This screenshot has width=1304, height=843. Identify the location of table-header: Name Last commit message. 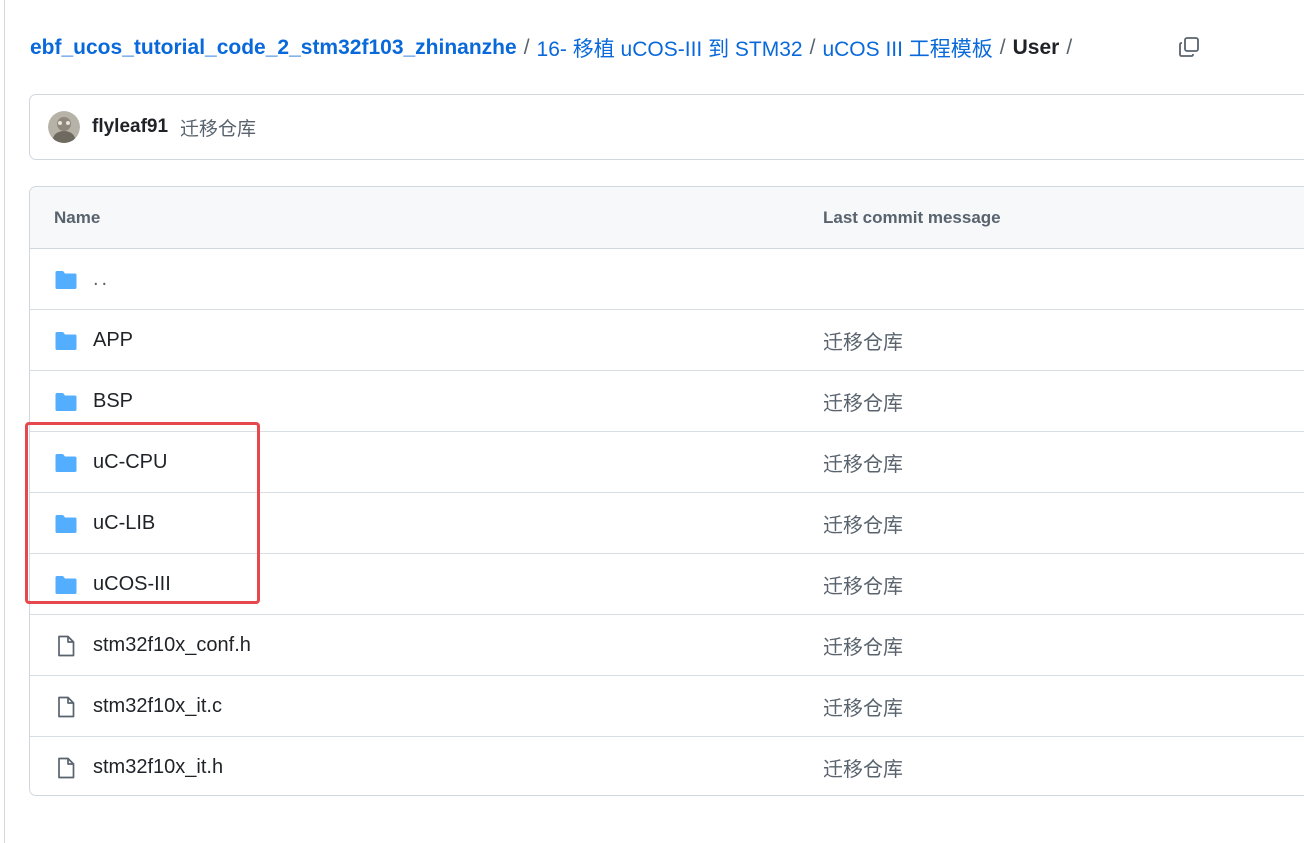
(667, 218).